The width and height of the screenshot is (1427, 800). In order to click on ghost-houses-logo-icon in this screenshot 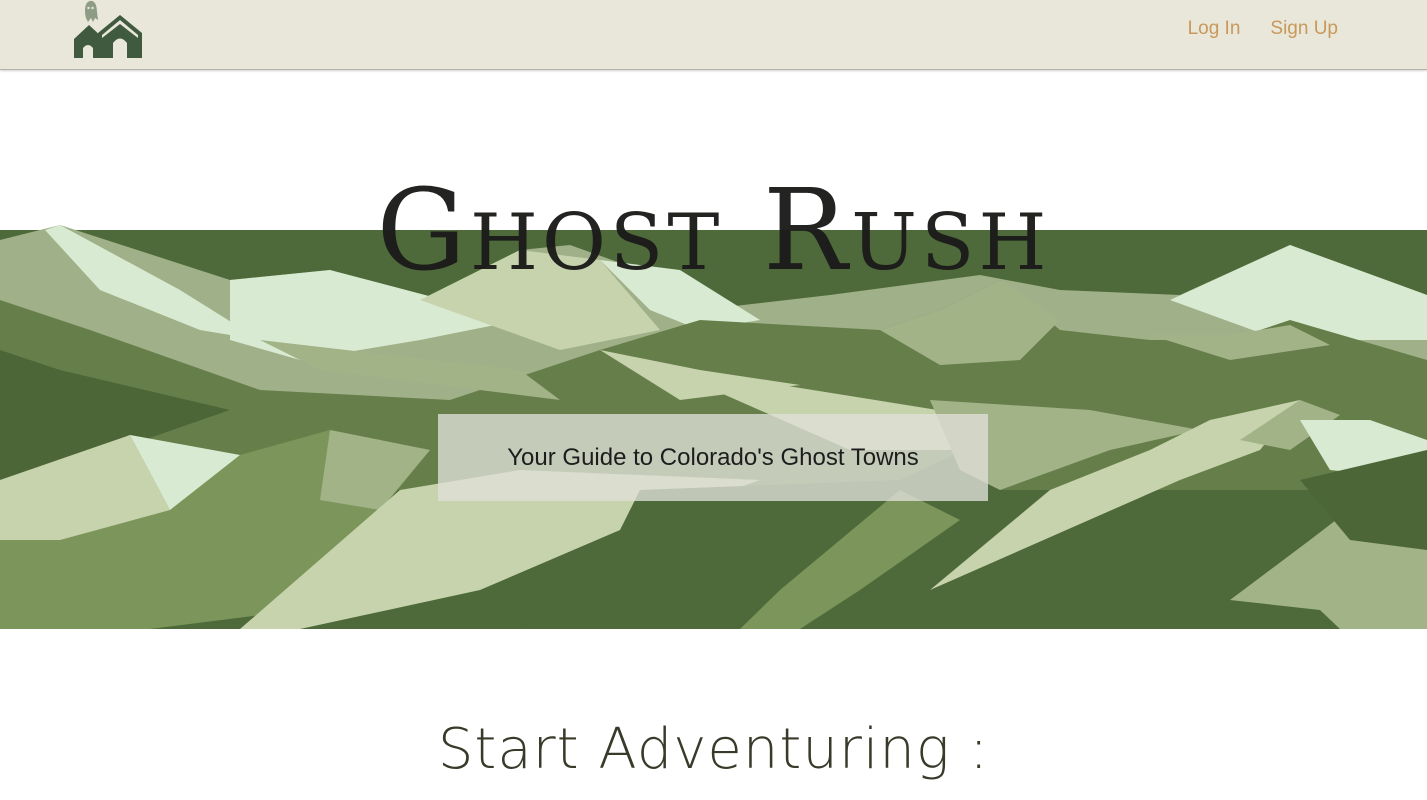, I will do `click(108, 29)`.